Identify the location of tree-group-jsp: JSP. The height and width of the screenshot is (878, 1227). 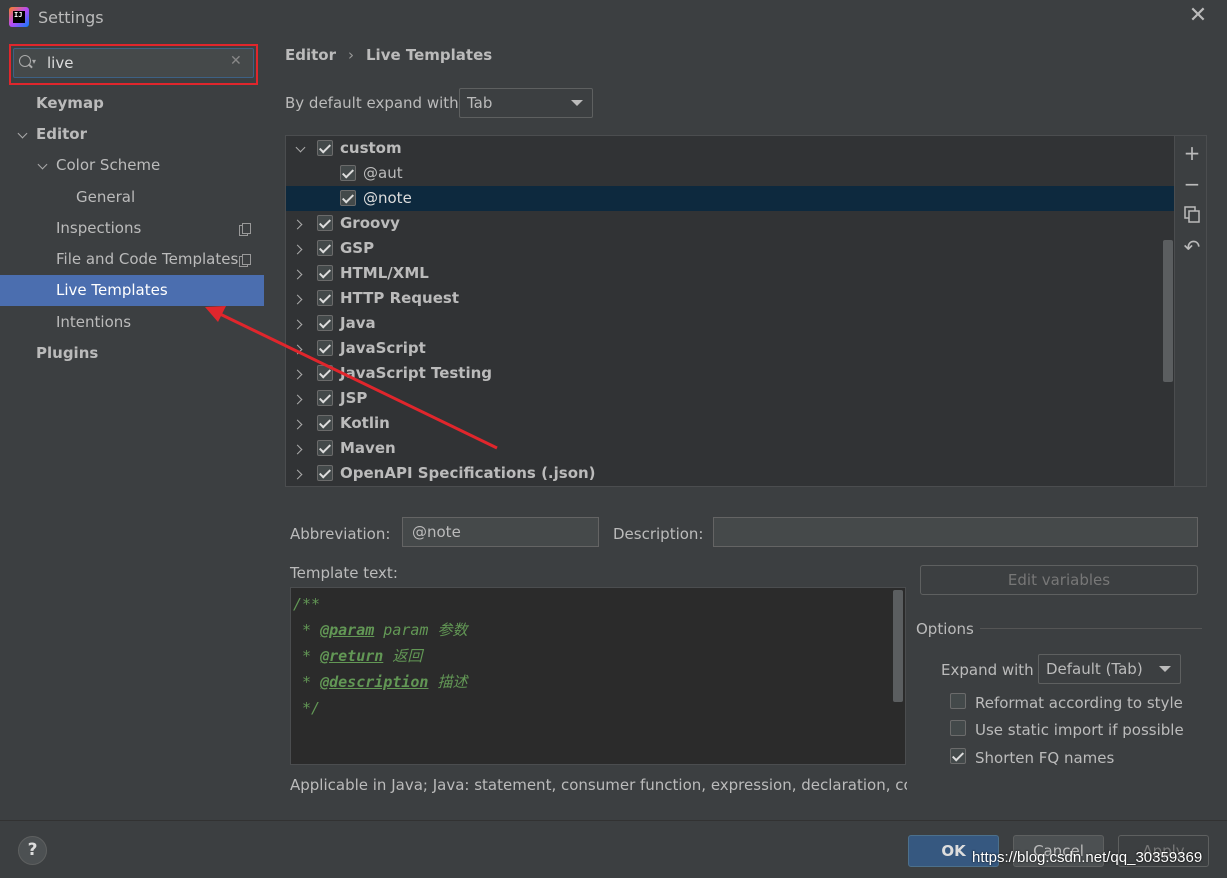
(730, 398).